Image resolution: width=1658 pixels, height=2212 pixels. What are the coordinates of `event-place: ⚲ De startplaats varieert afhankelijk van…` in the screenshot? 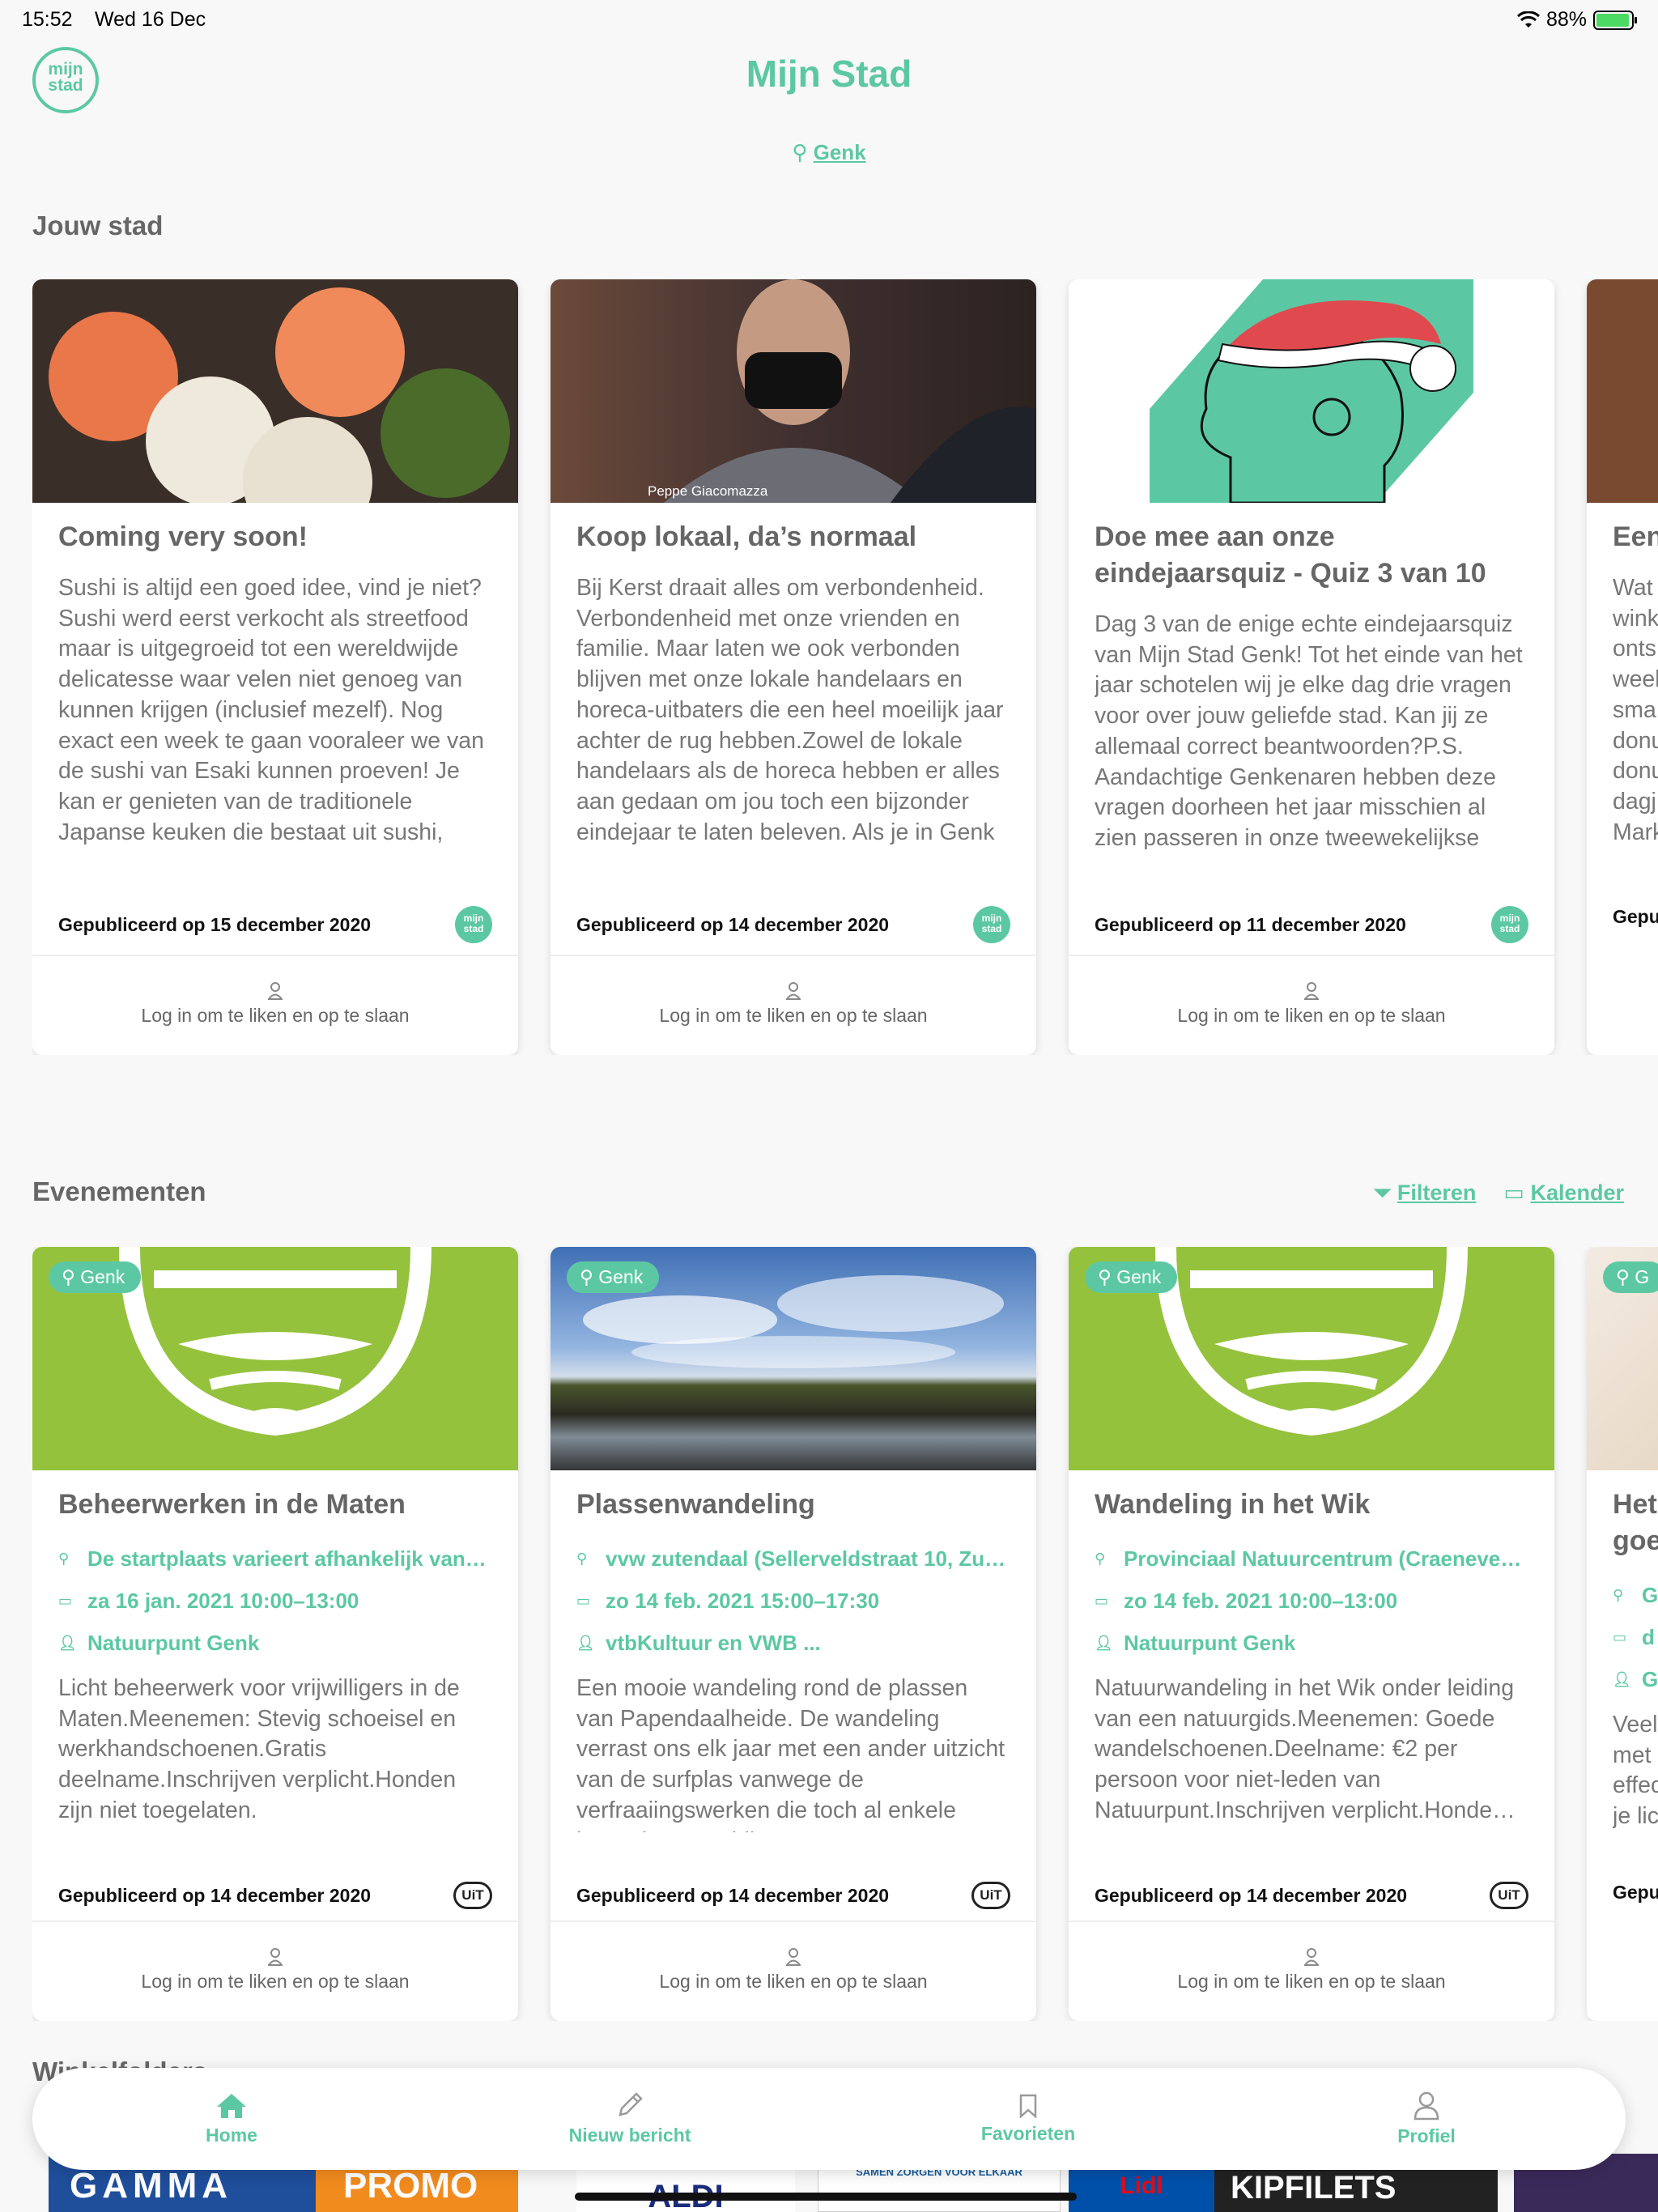 It's located at (275, 1559).